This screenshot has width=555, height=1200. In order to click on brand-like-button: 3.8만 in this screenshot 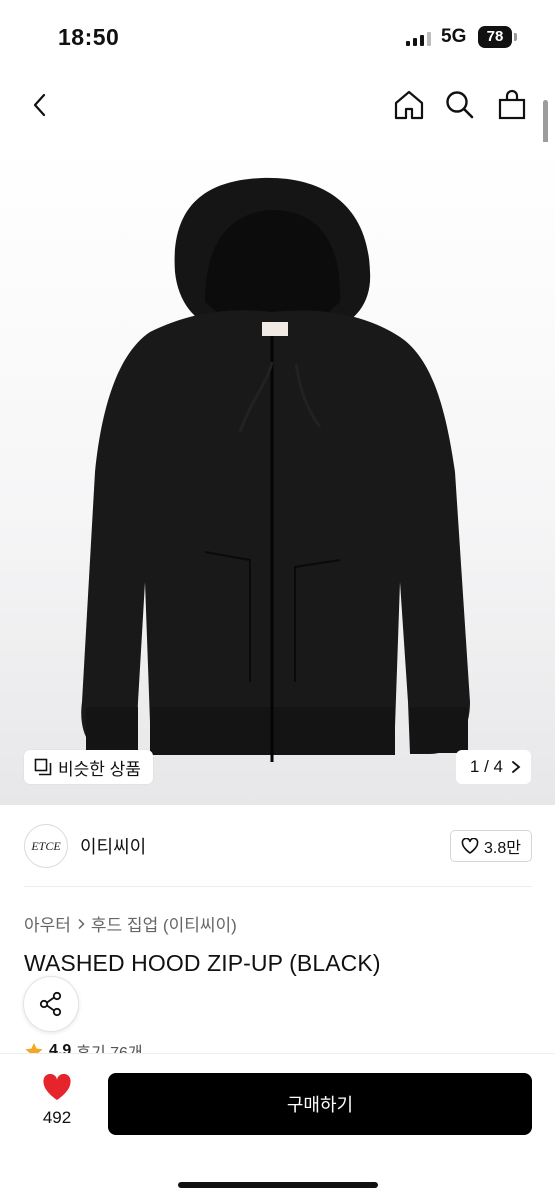, I will do `click(491, 846)`.